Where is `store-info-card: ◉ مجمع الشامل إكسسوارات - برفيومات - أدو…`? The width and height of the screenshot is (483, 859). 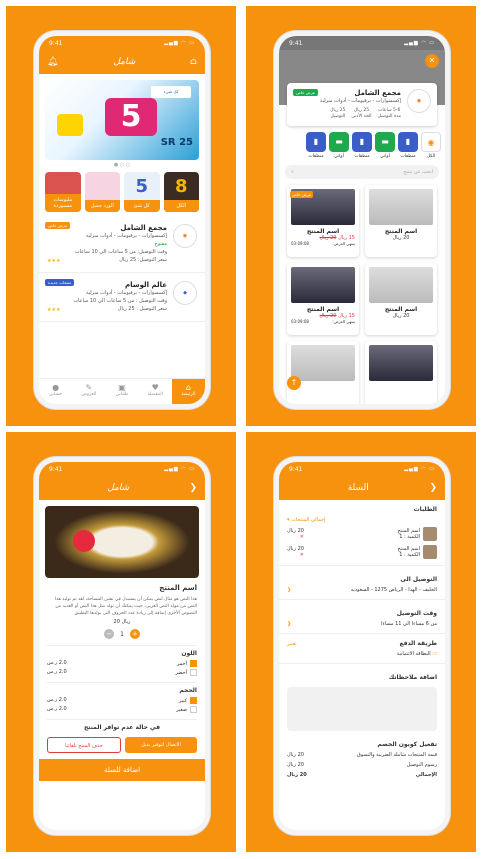 store-info-card: ◉ مجمع الشامل إكسسوارات - برفيومات - أدو… is located at coordinates (362, 104).